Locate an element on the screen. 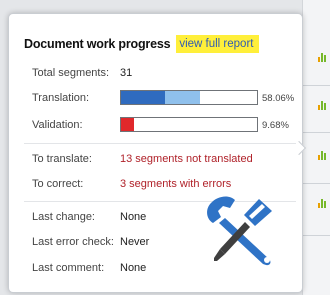  popup-header: Document work progress view full report is located at coordinates (142, 44).